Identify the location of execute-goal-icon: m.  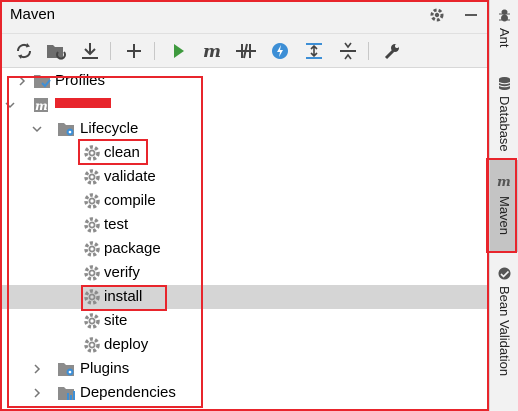
(212, 51).